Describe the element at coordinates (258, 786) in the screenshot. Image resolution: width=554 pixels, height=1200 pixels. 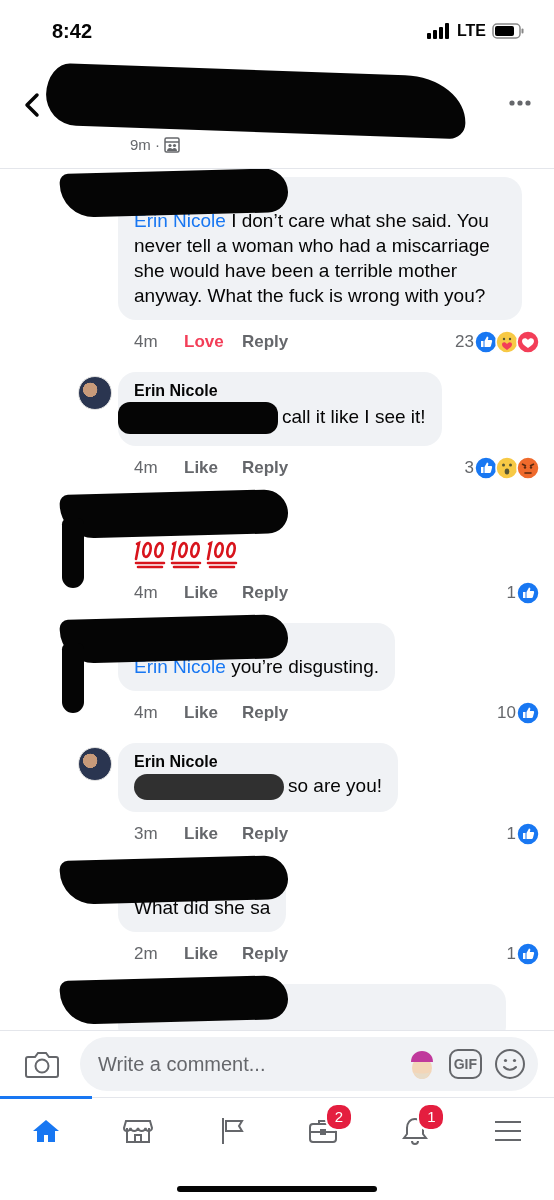
I see `comment-text: so are you!` at that location.